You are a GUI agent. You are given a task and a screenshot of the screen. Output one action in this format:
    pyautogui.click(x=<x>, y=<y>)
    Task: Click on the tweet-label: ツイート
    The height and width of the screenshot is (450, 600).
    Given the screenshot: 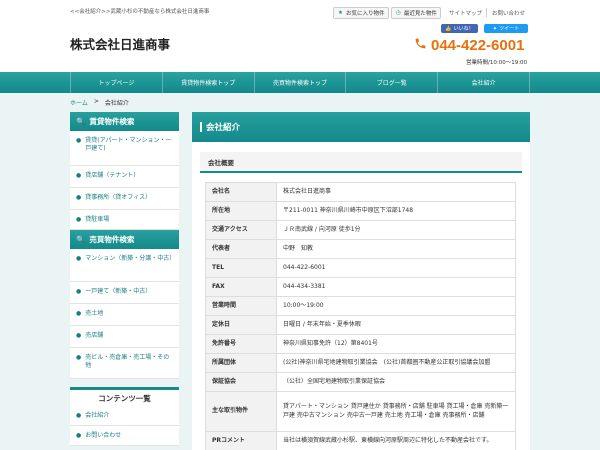 What is the action you would take?
    pyautogui.click(x=509, y=29)
    